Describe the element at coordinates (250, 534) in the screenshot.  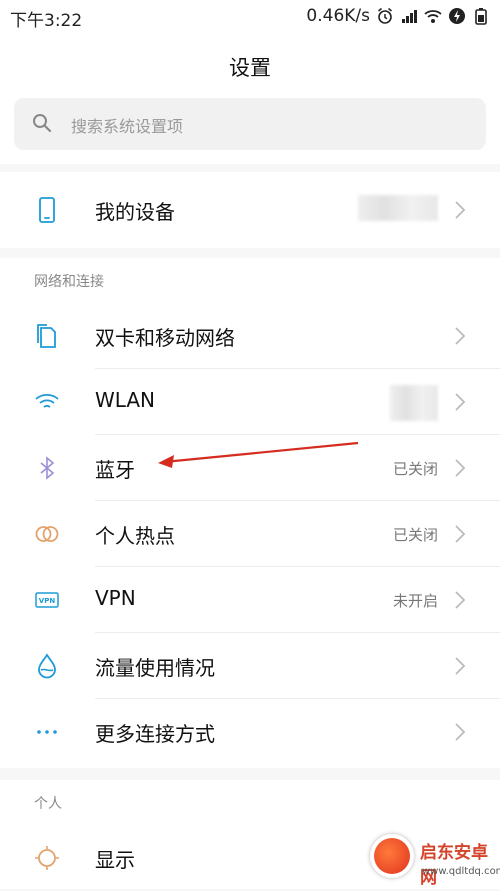
I see `row-hotspot: 个人热点 已关闭` at that location.